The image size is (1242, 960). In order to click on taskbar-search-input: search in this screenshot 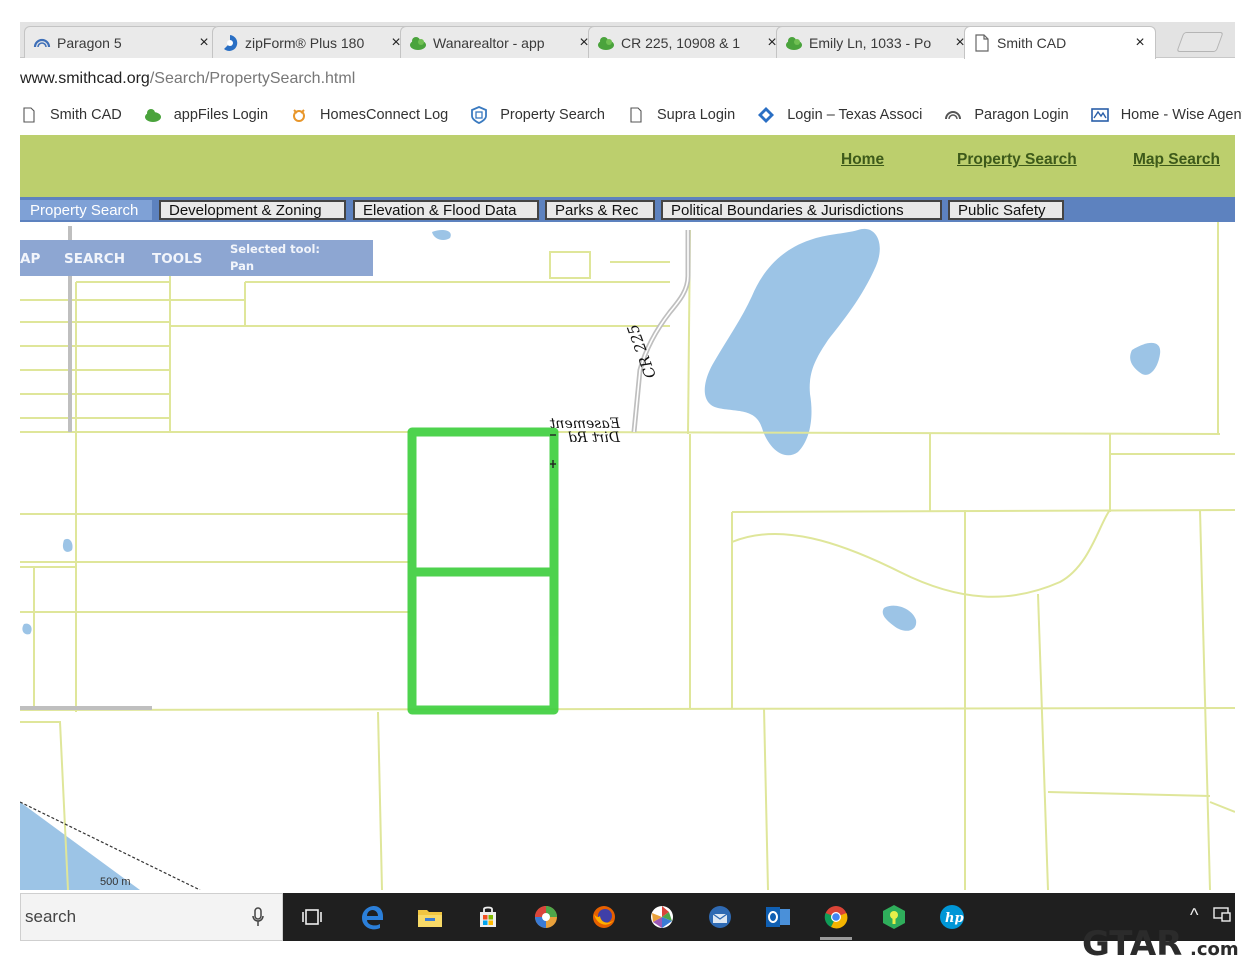, I will do `click(151, 917)`.